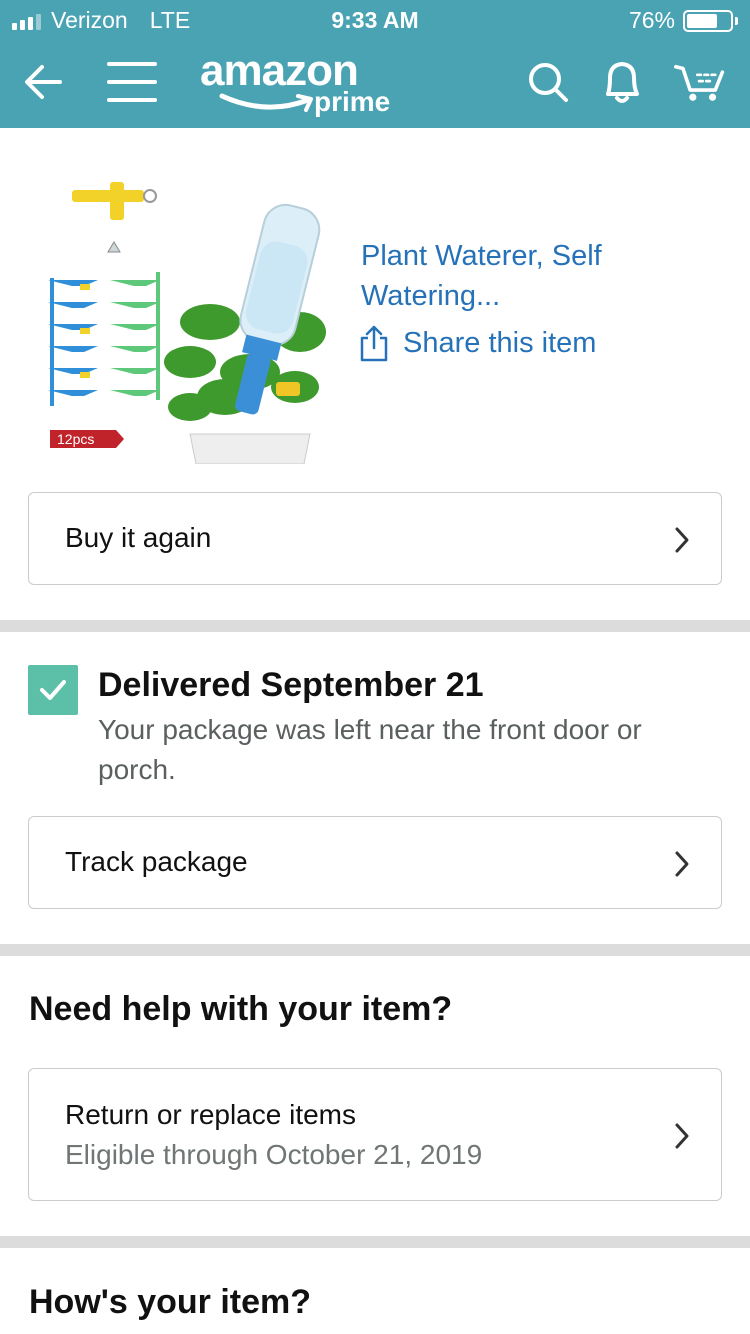  What do you see at coordinates (651, 20) in the screenshot?
I see `battery-percent: 76%` at bounding box center [651, 20].